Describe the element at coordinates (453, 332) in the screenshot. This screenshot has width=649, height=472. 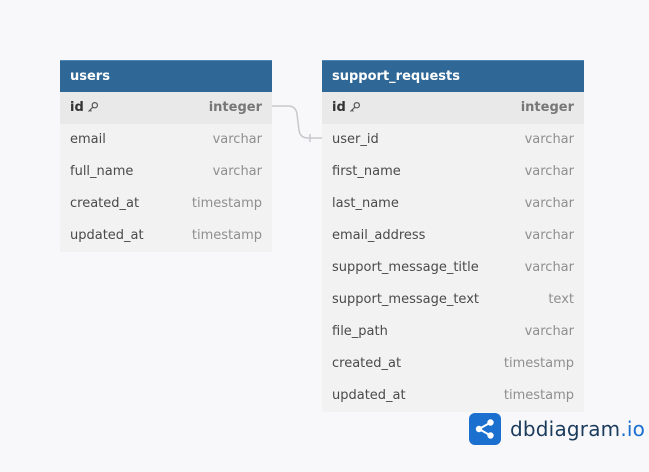
I see `column-row-file-path: file_path varchar` at that location.